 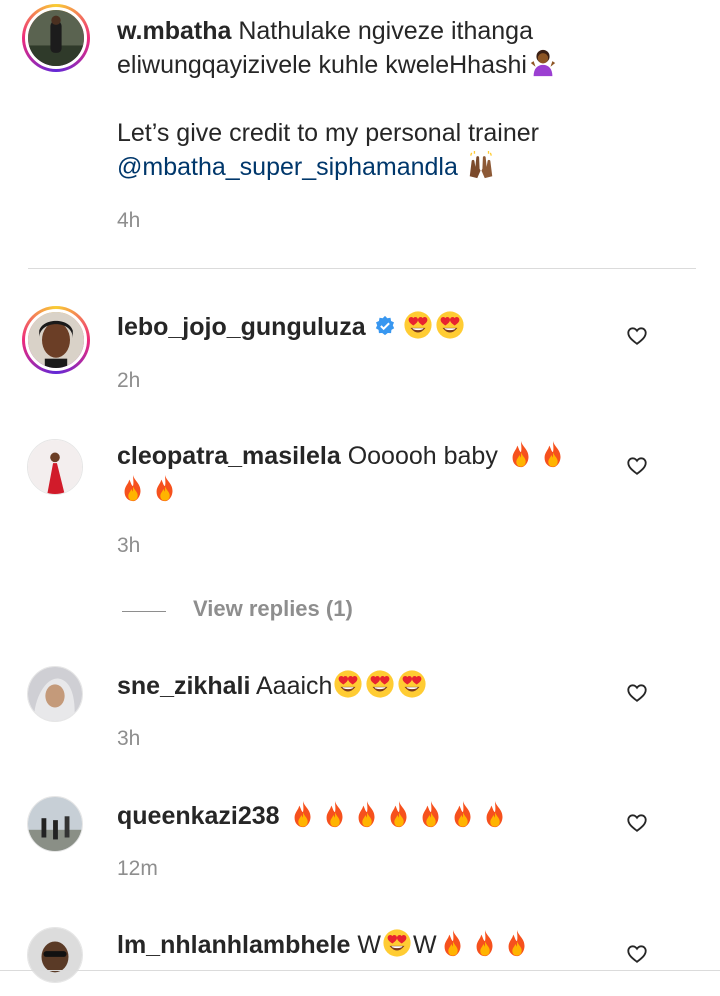 What do you see at coordinates (174, 31) in the screenshot?
I see `username: w.mbatha` at bounding box center [174, 31].